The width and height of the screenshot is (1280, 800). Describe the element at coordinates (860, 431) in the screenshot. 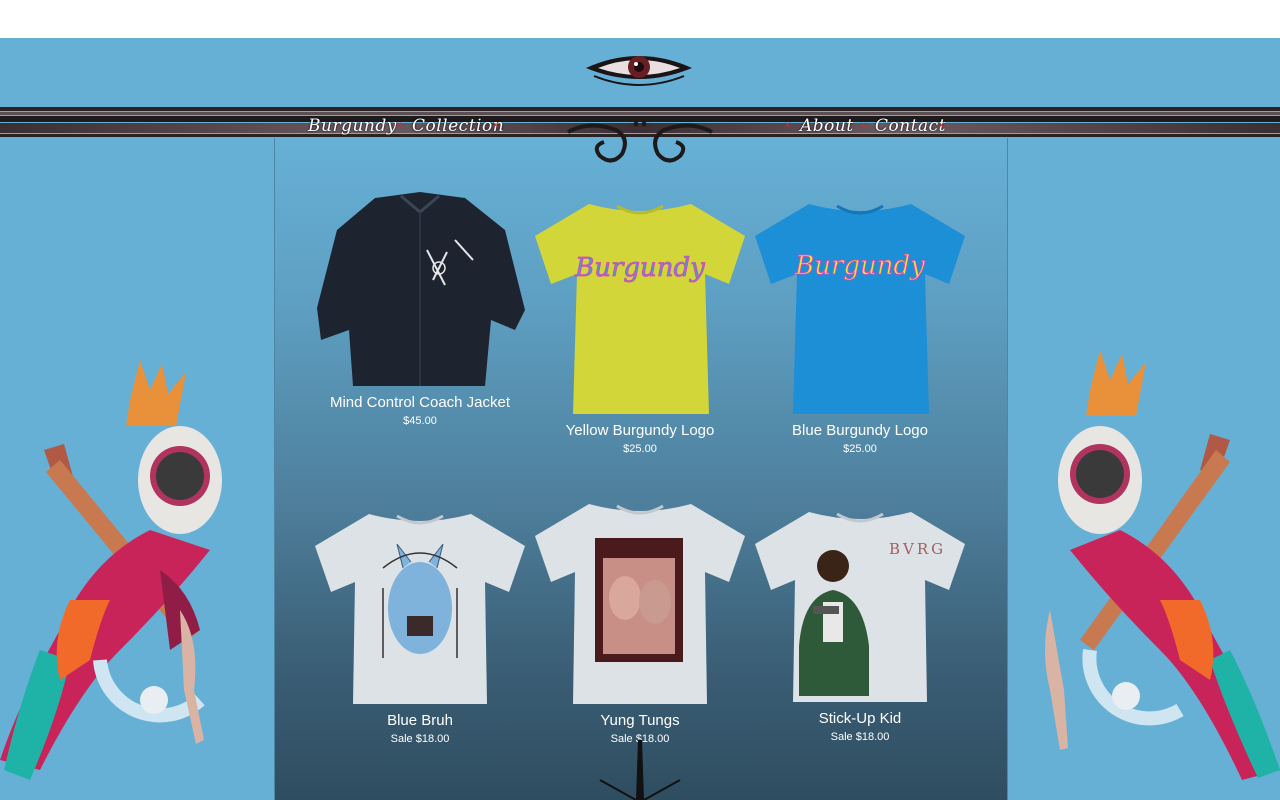

I see `product-name: Blue Burgundy Logo` at that location.